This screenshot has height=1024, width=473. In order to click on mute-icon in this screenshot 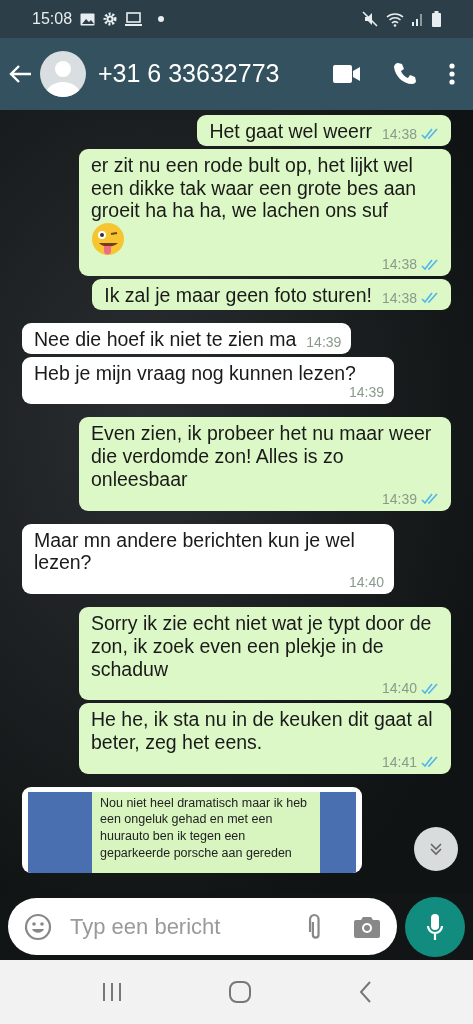, I will do `click(370, 19)`.